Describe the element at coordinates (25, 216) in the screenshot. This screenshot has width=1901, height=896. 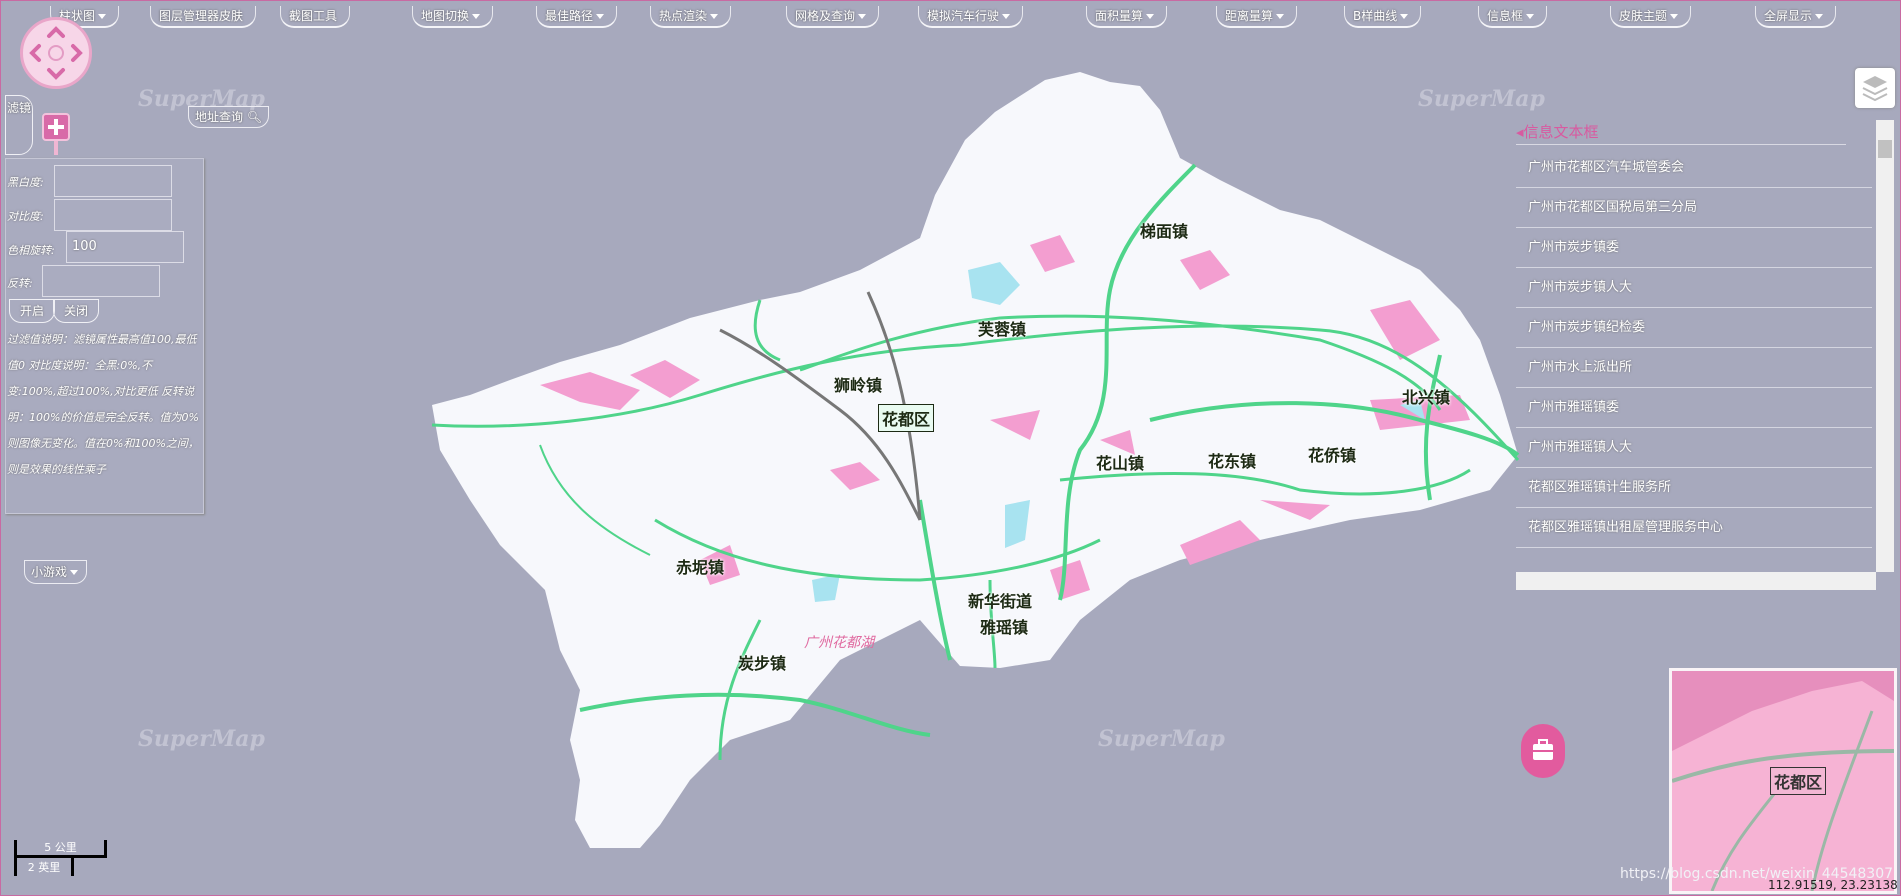
I see `contrast-label: 对比度:` at that location.